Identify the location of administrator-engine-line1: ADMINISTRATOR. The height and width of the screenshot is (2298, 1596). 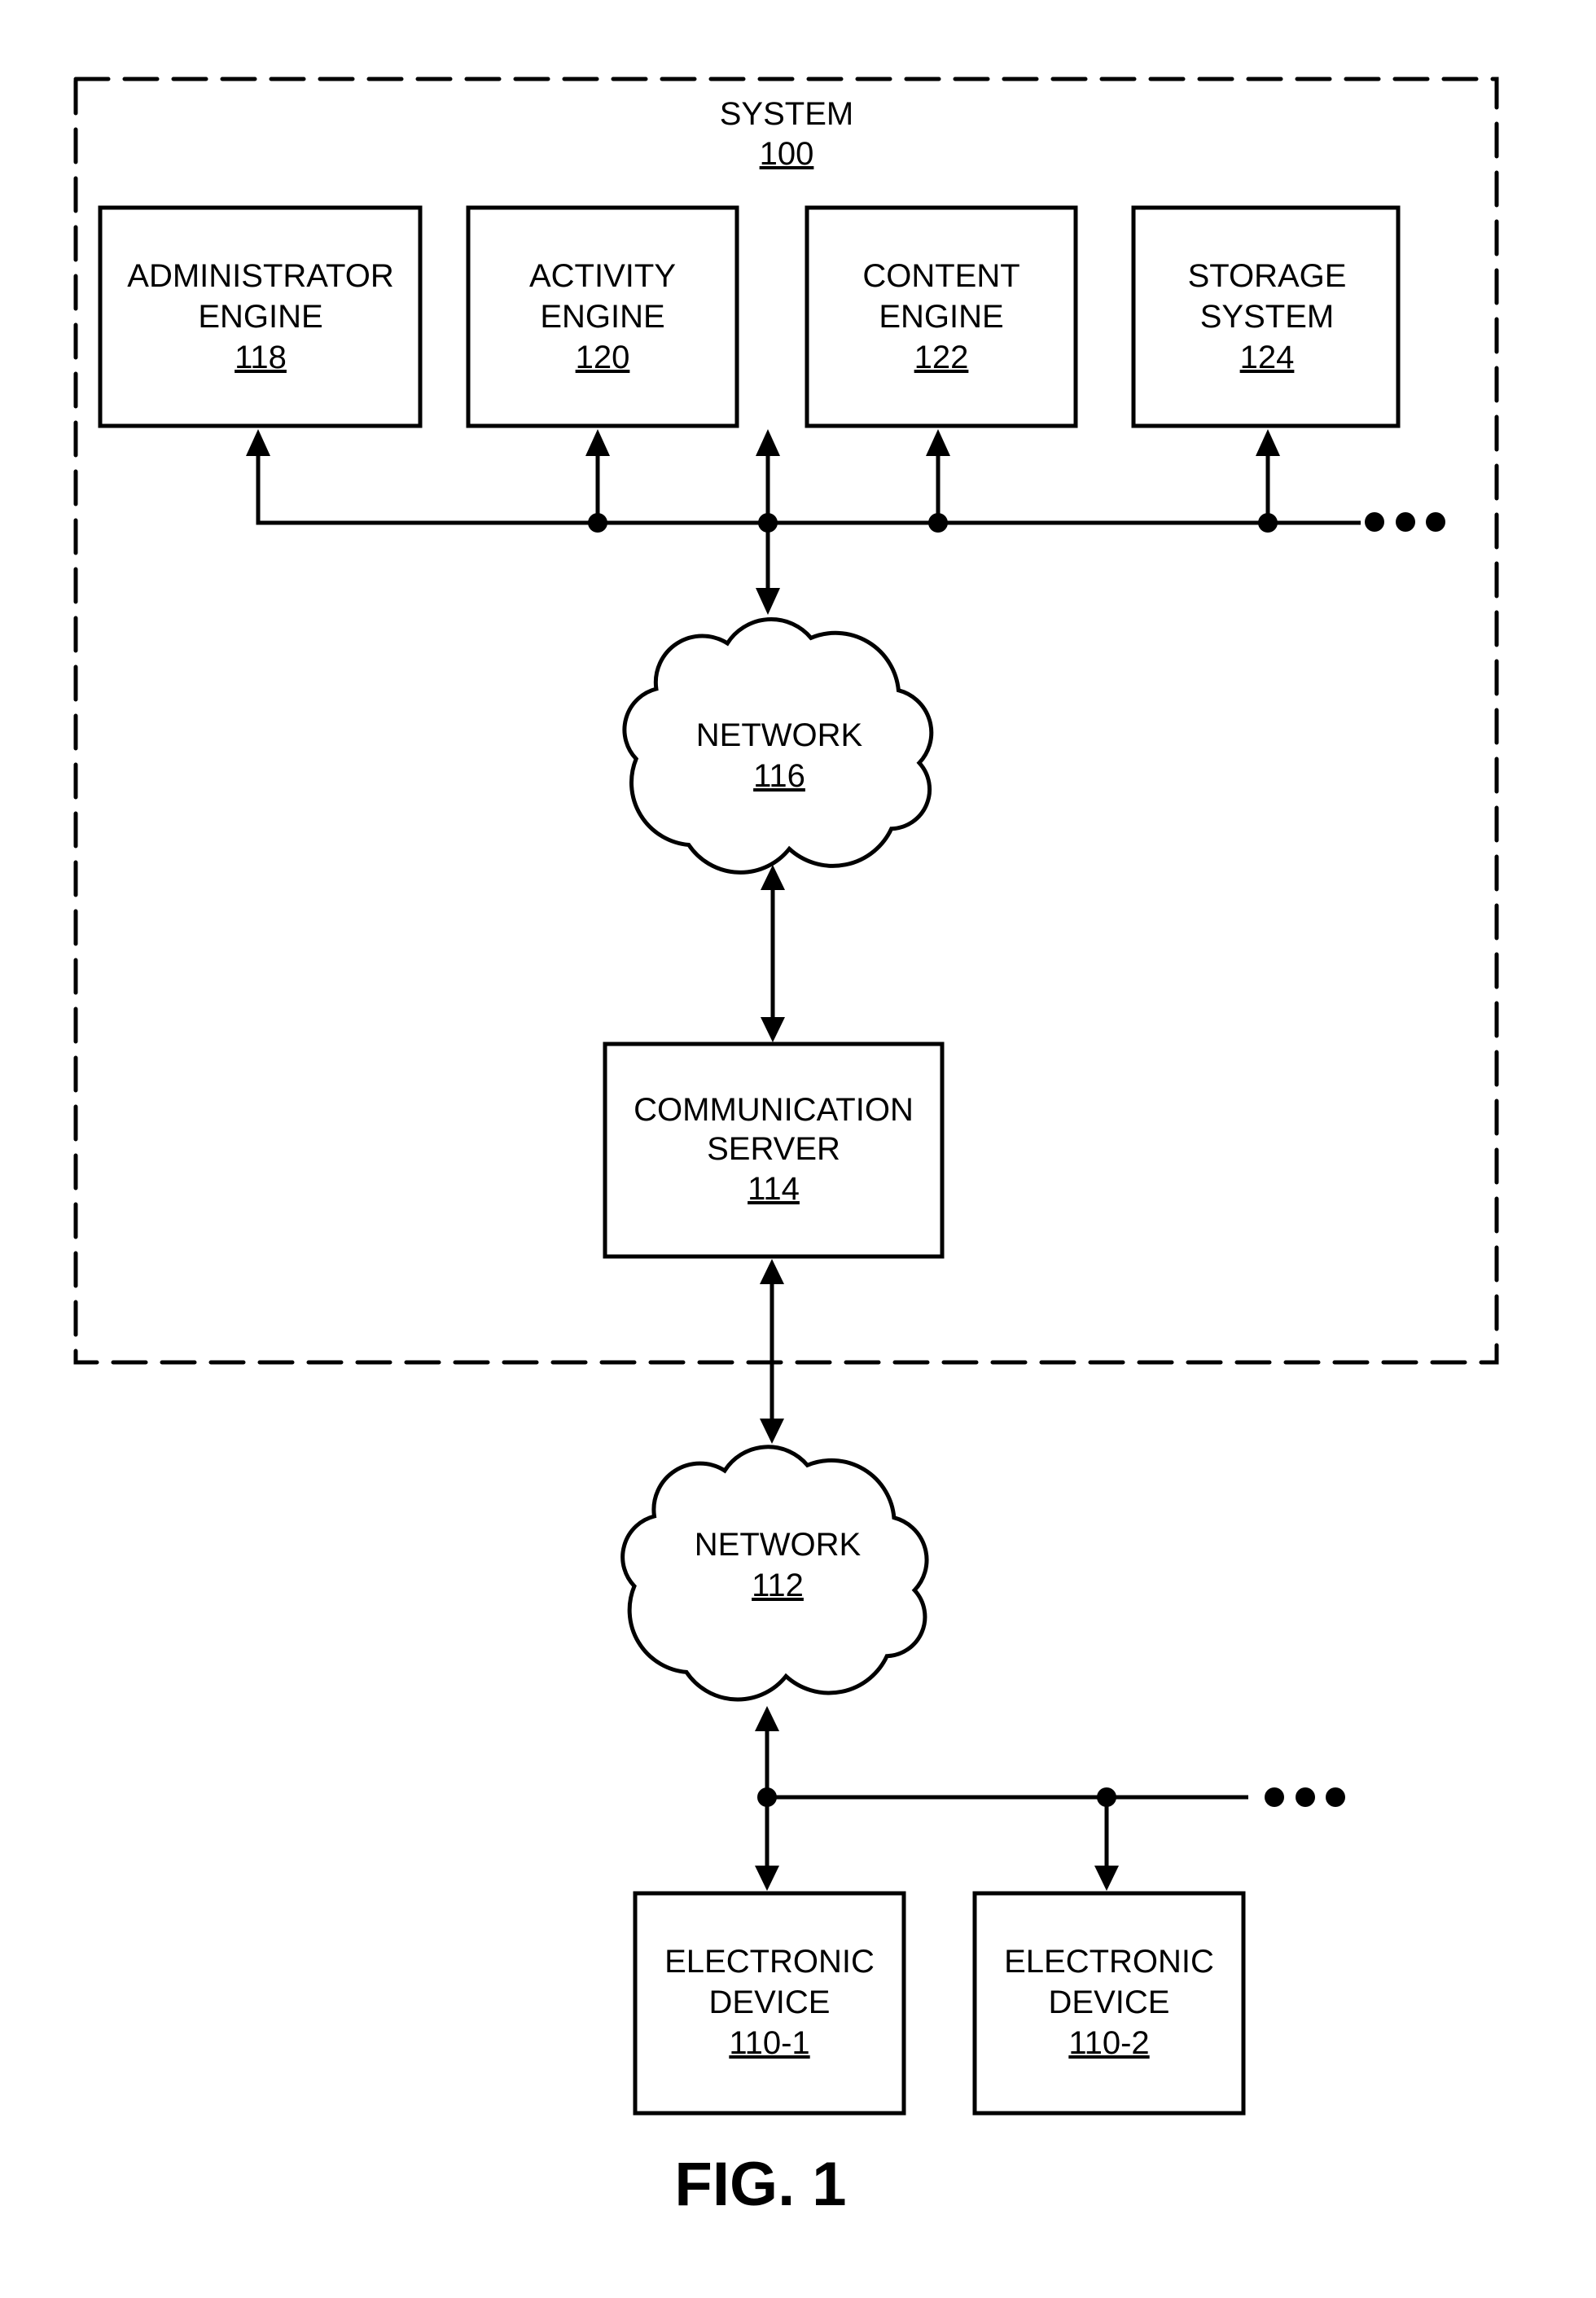
(260, 276).